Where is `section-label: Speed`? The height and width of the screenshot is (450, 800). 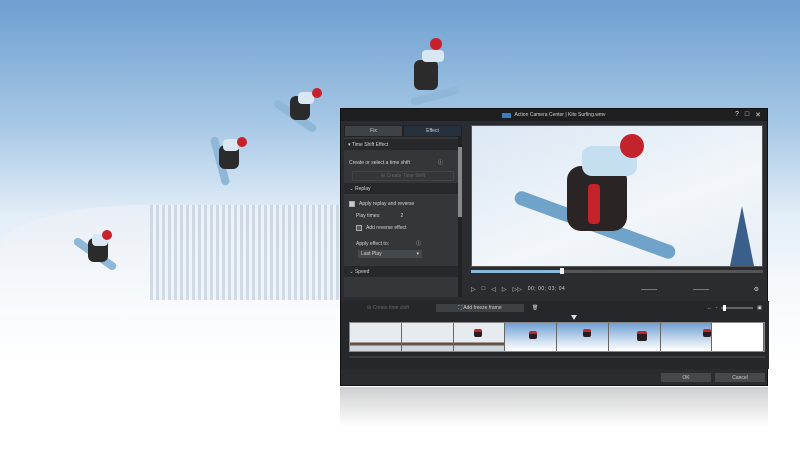
section-label: Speed is located at coordinates (362, 271).